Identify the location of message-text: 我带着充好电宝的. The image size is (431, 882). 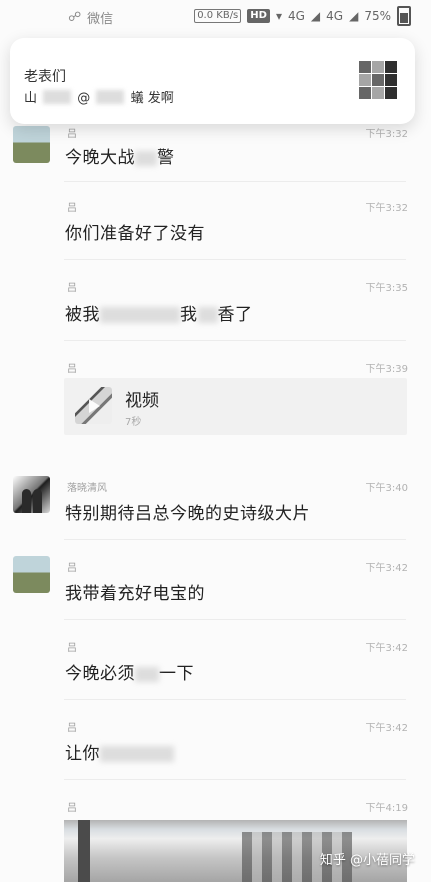
(135, 591).